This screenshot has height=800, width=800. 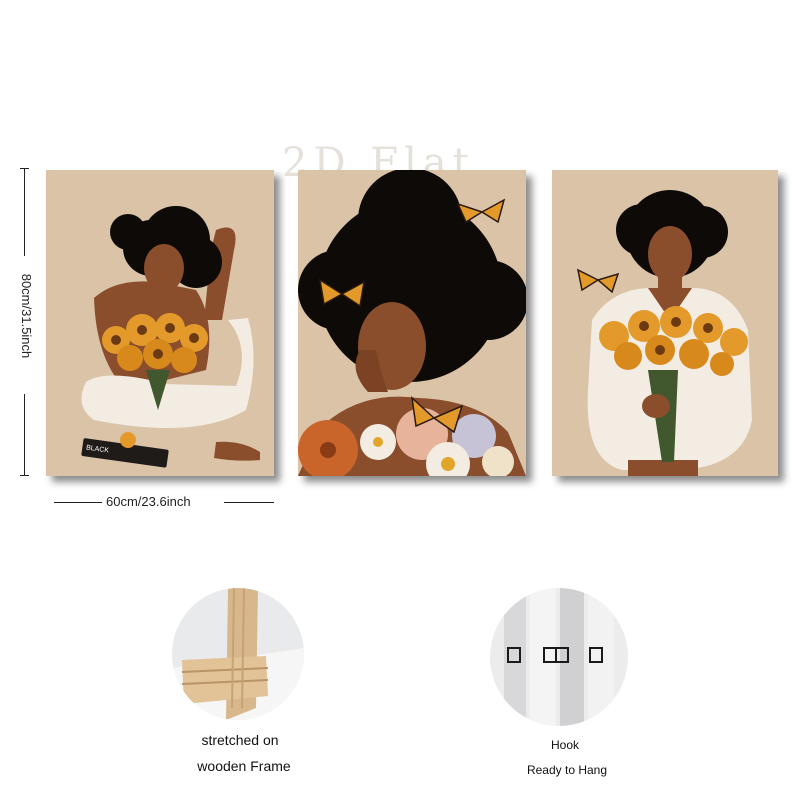 I want to click on hook-caption-line-1: Hook, so click(x=564, y=745).